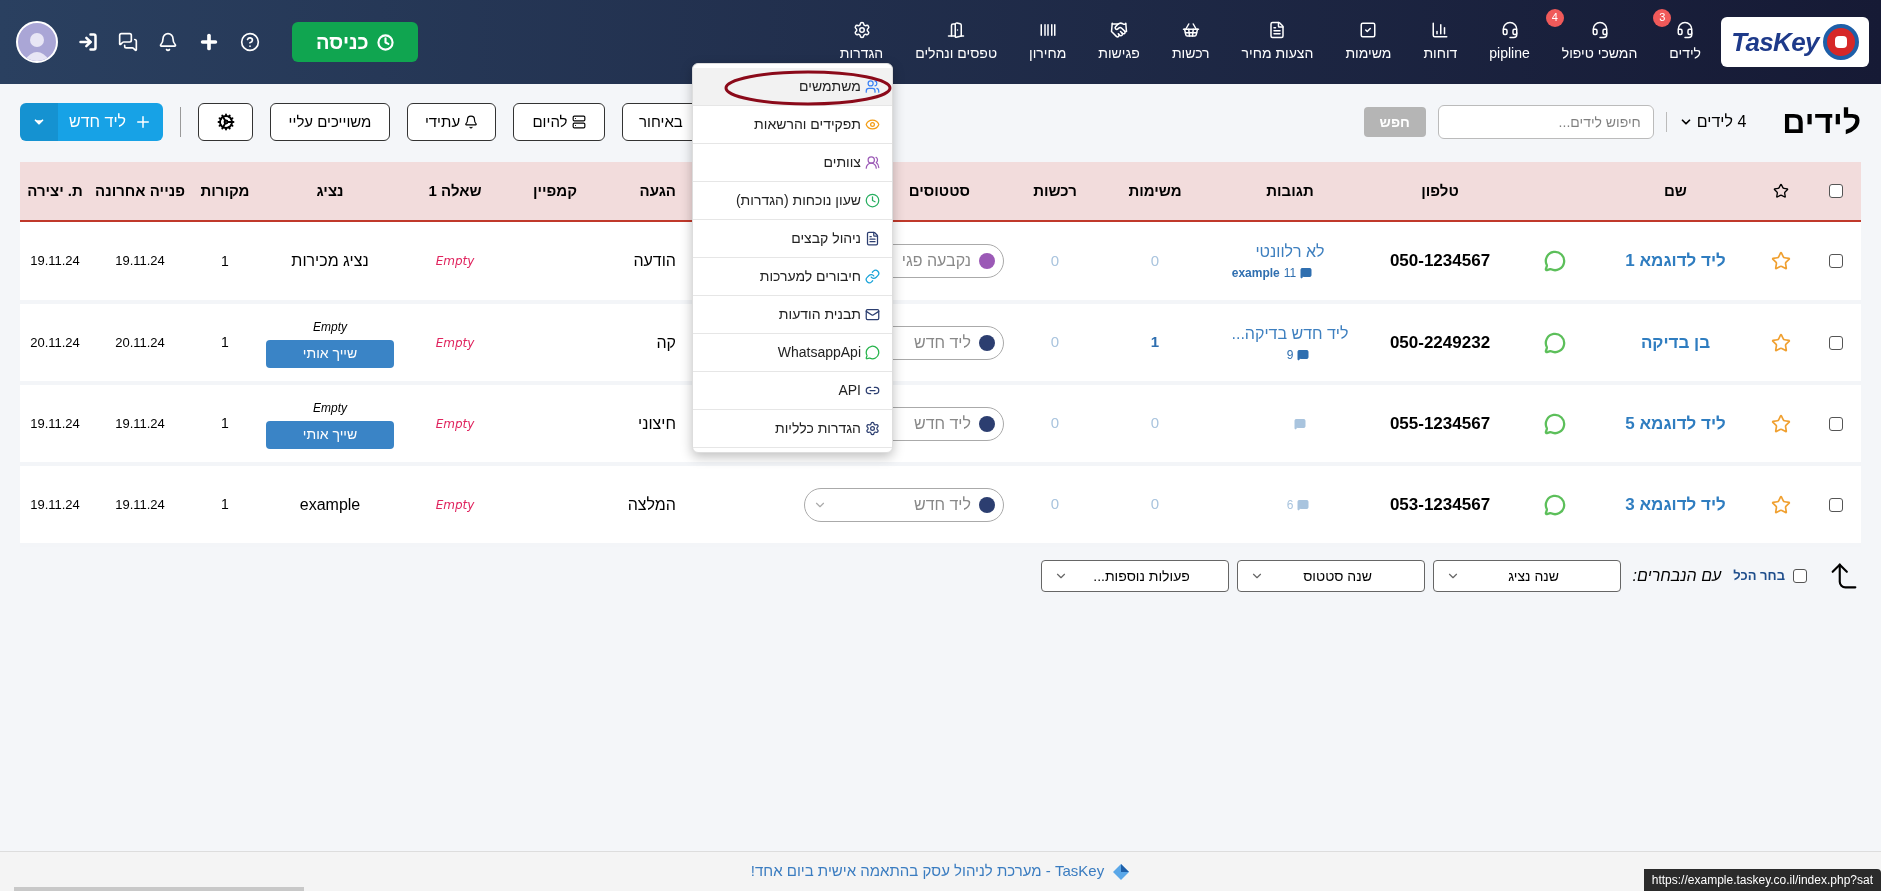 Image resolution: width=1881 pixels, height=891 pixels. Describe the element at coordinates (872, 124) in the screenshot. I see `eye-icon` at that location.